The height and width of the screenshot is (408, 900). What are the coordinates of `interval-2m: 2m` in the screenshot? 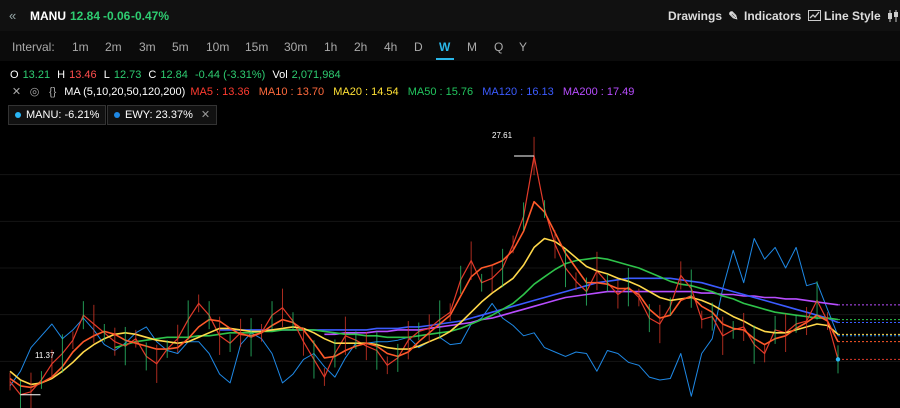 It's located at (113, 47).